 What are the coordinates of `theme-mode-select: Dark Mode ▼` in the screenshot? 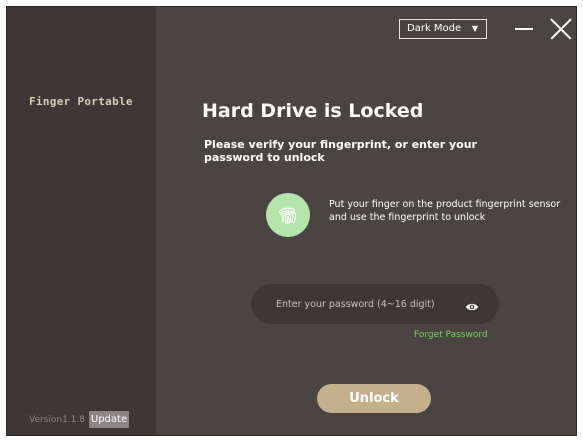 It's located at (443, 29).